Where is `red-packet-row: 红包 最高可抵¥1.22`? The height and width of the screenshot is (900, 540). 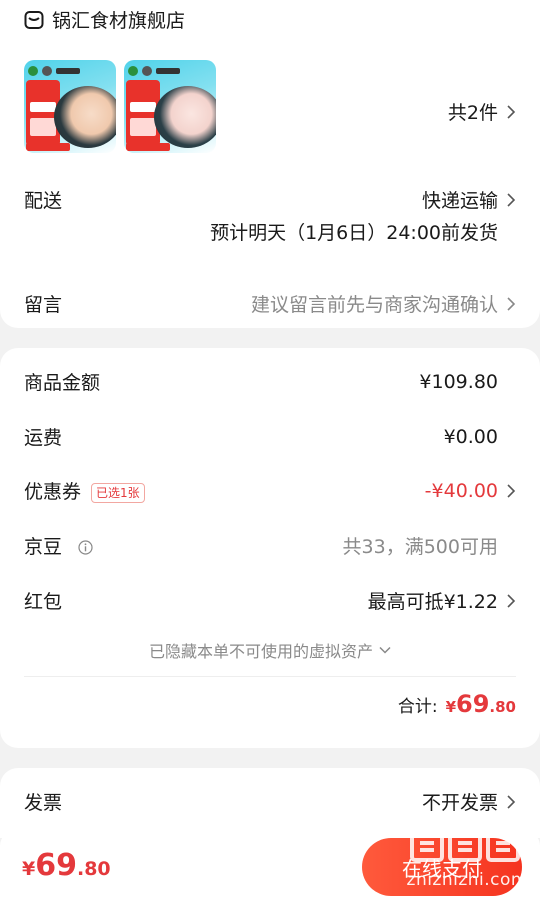
red-packet-row: 红包 最高可抵¥1.22 is located at coordinates (270, 600).